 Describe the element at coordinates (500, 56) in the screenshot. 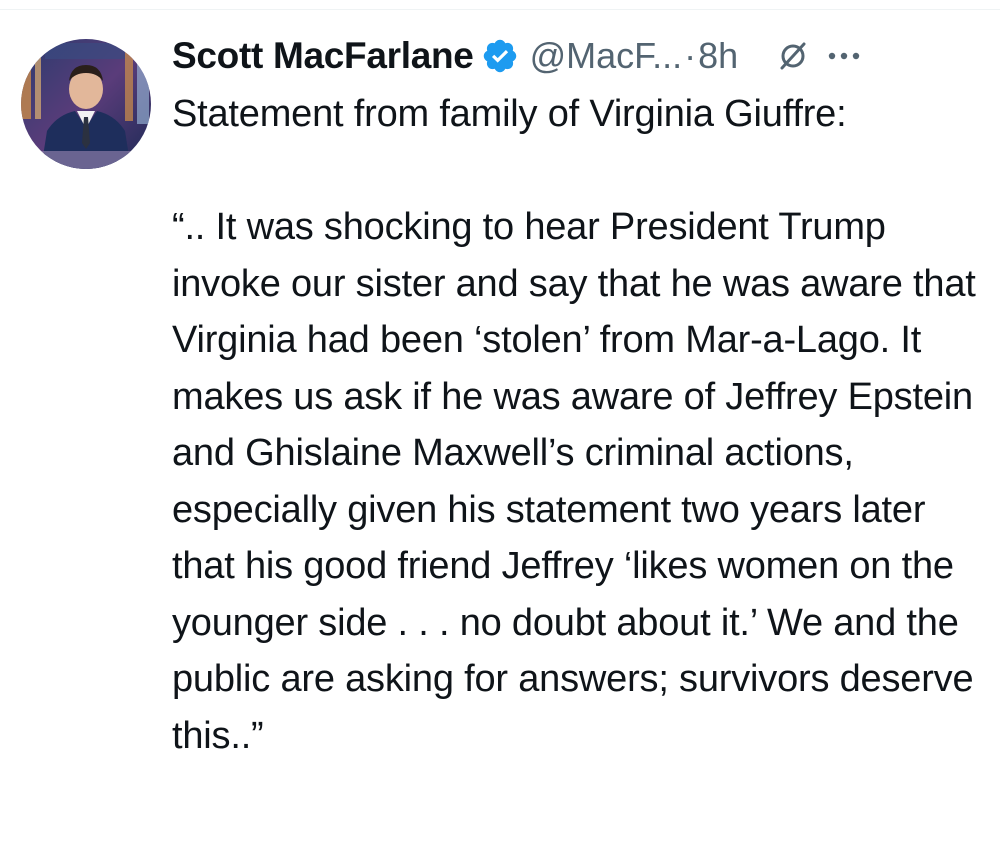

I see `verified-badge-icon` at that location.